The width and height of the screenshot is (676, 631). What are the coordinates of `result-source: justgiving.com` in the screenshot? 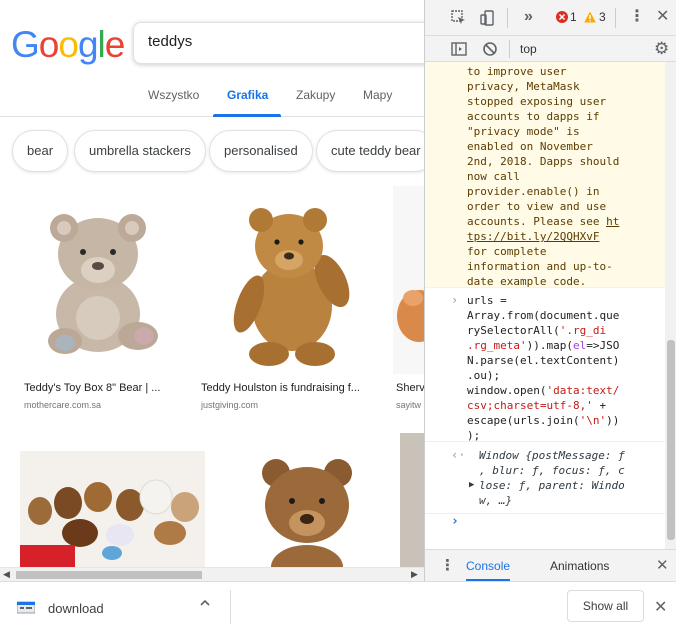 It's located at (230, 405).